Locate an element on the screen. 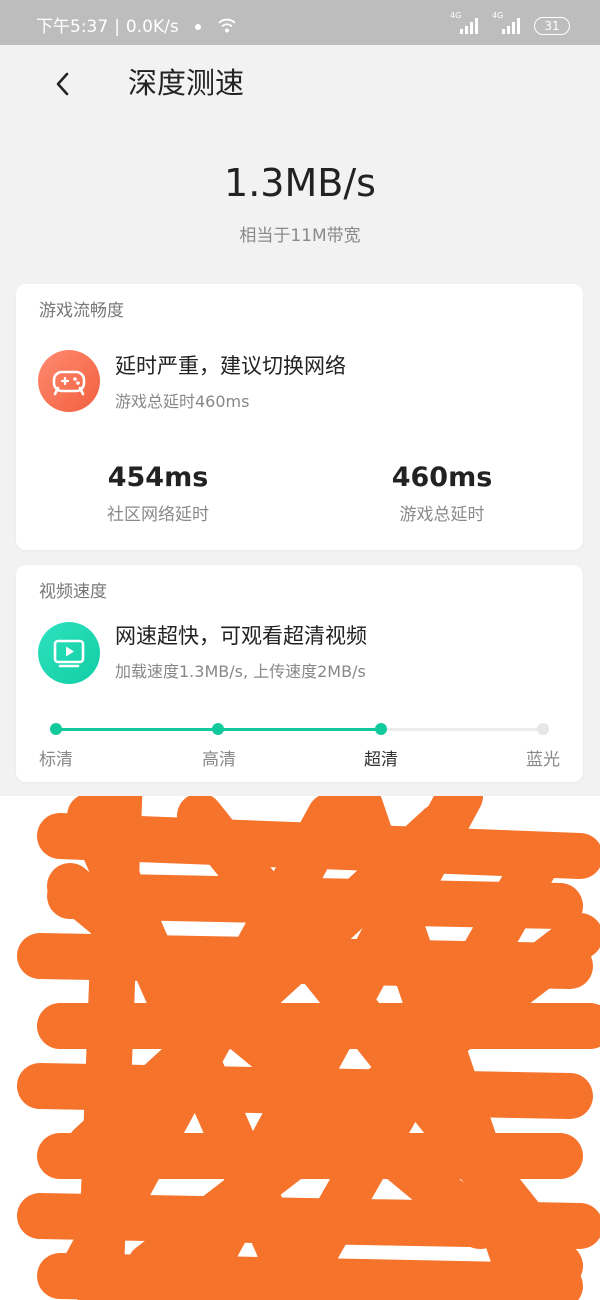 The height and width of the screenshot is (1300, 600). bandwidth-equivalent: 相当于11M带宽 is located at coordinates (300, 236).